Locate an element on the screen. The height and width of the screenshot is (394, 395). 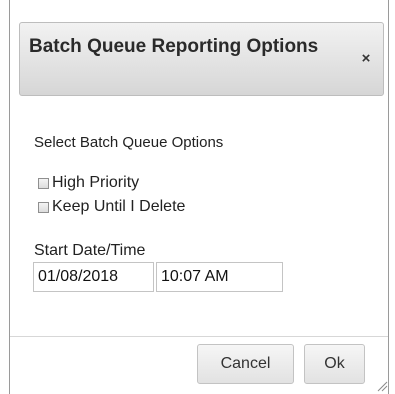
cancel-button: Cancel is located at coordinates (245, 364).